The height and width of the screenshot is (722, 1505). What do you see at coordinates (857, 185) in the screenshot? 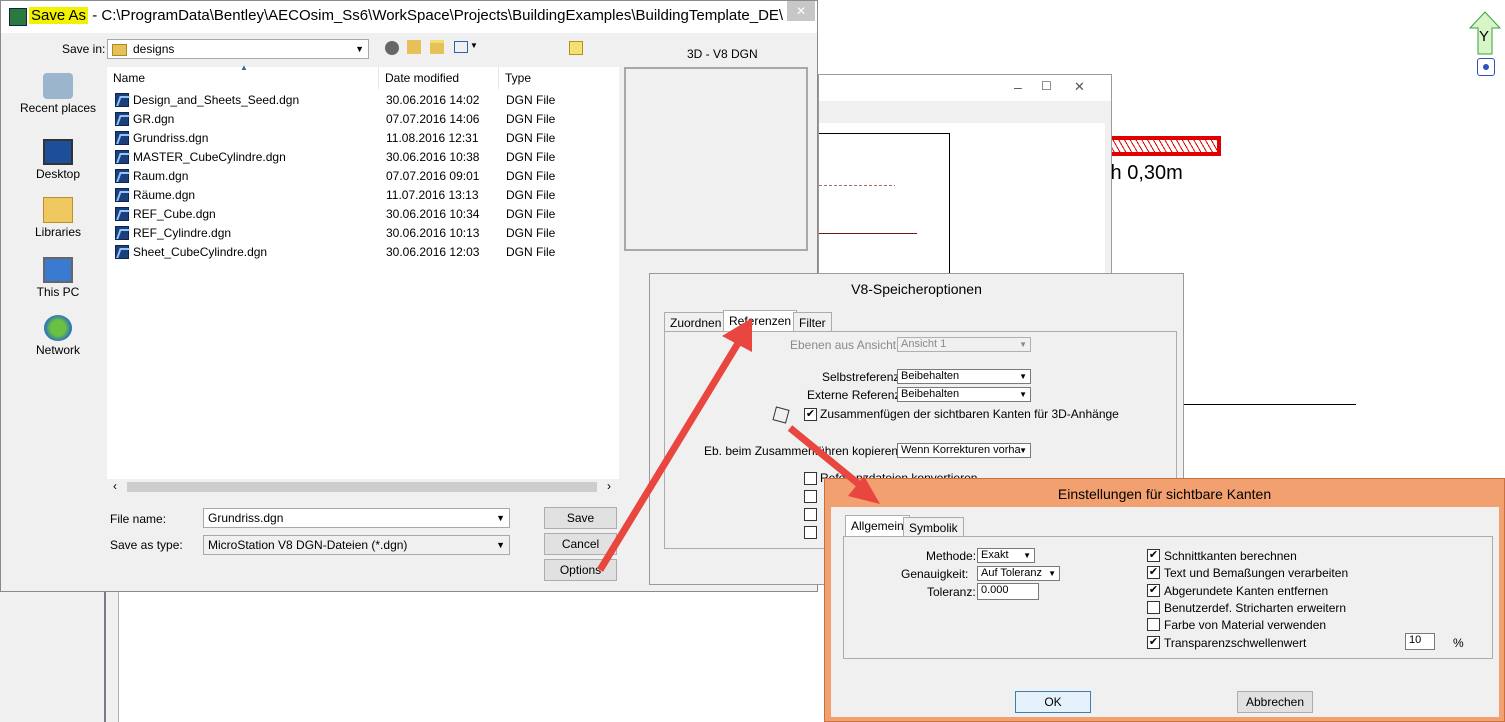
I see `drawing-line` at bounding box center [857, 185].